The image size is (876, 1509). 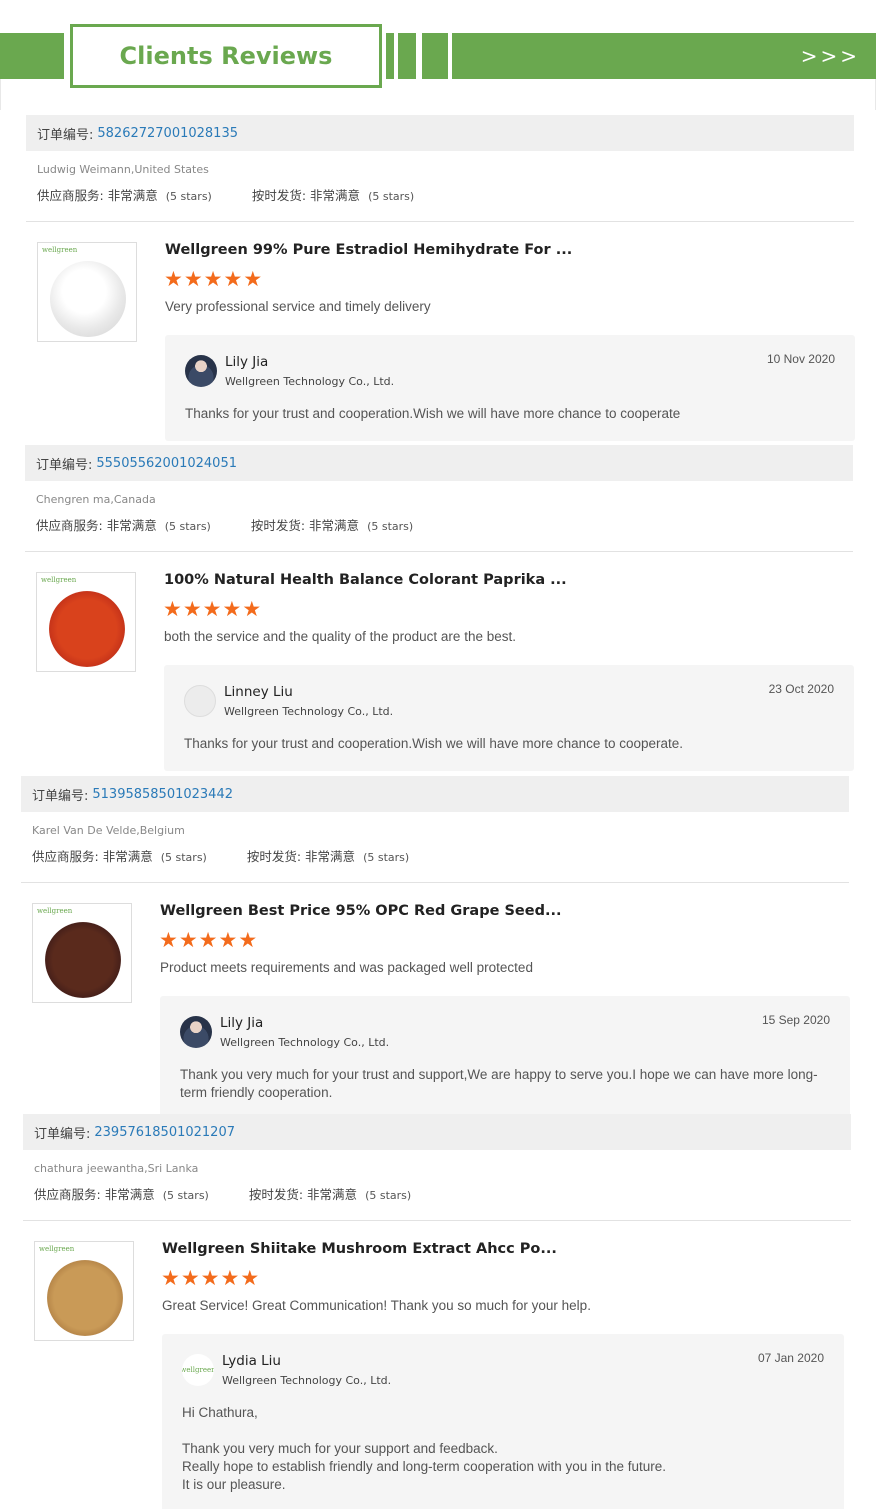 What do you see at coordinates (0, 94) in the screenshot?
I see `frame-line-left` at bounding box center [0, 94].